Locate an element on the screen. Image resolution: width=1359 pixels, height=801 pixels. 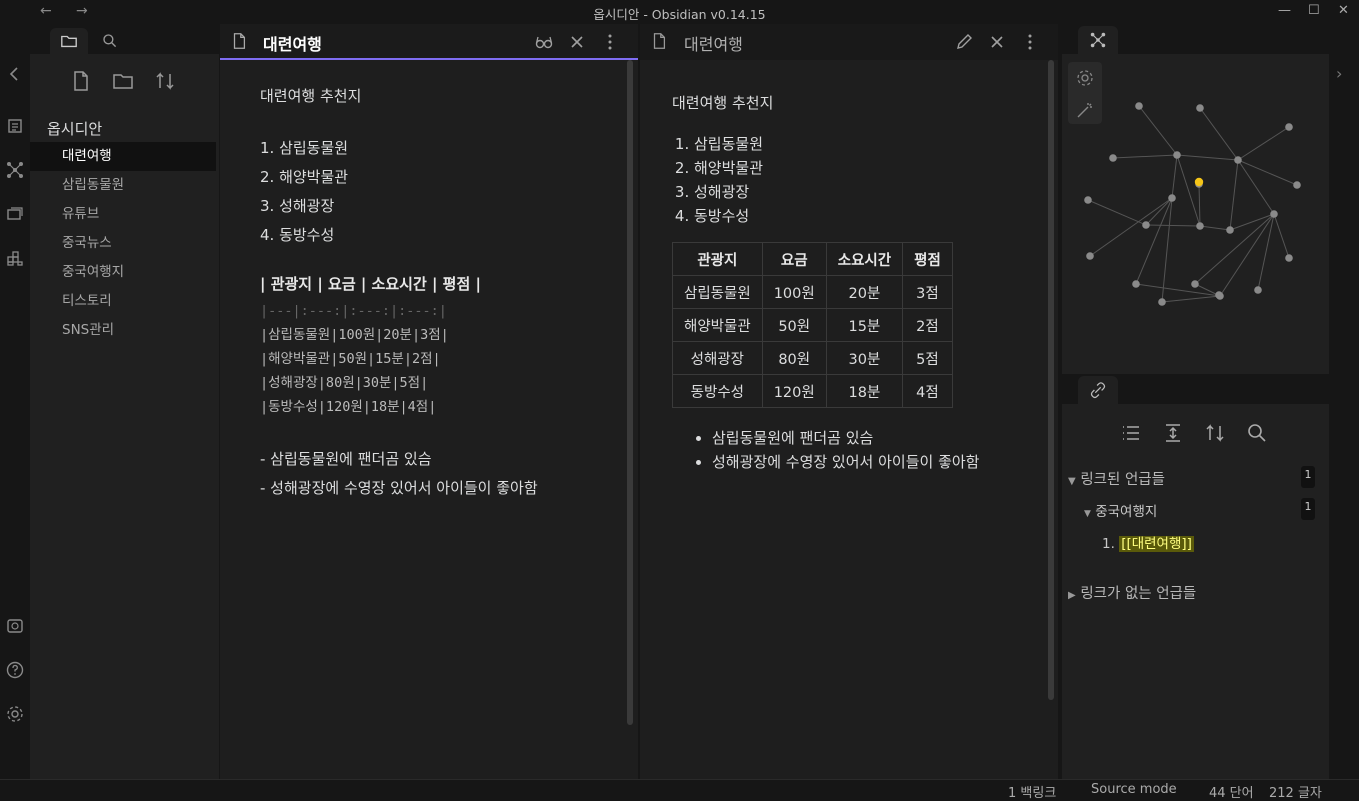
list-line: 2. 해양박물관 is located at coordinates (304, 177).